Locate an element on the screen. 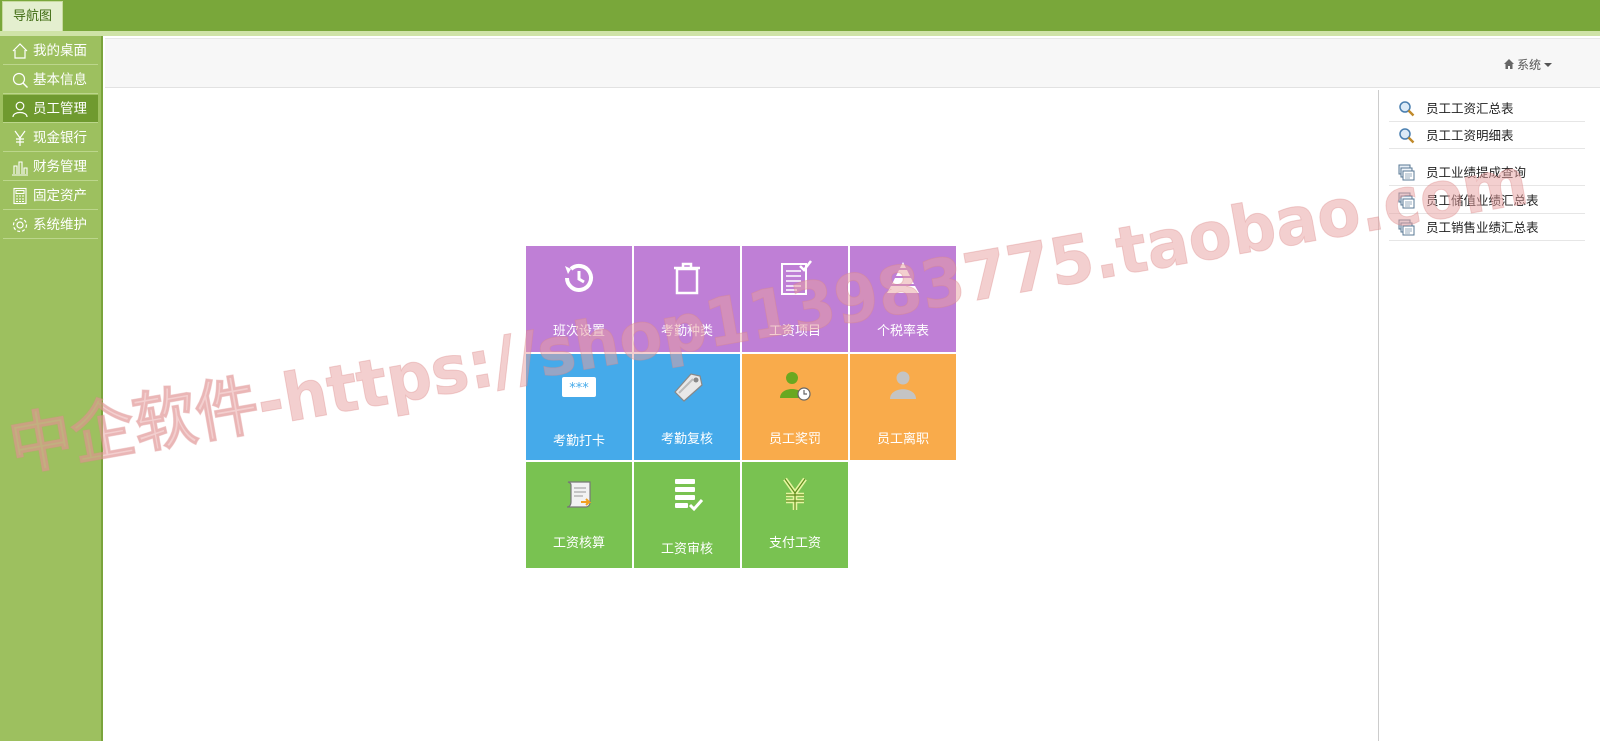 The width and height of the screenshot is (1600, 741). sidebar-item-label: 固定资产 is located at coordinates (60, 196).